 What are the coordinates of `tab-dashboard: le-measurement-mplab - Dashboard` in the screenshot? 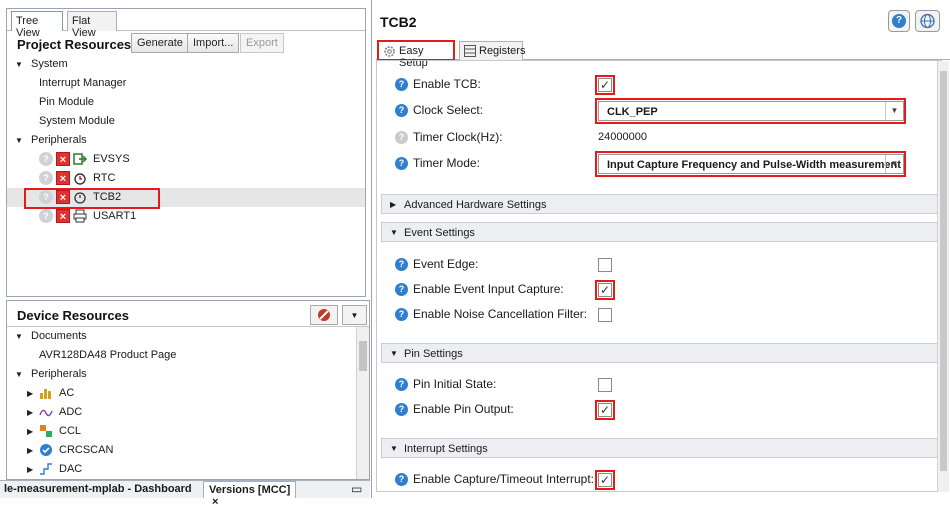 It's located at (98, 489).